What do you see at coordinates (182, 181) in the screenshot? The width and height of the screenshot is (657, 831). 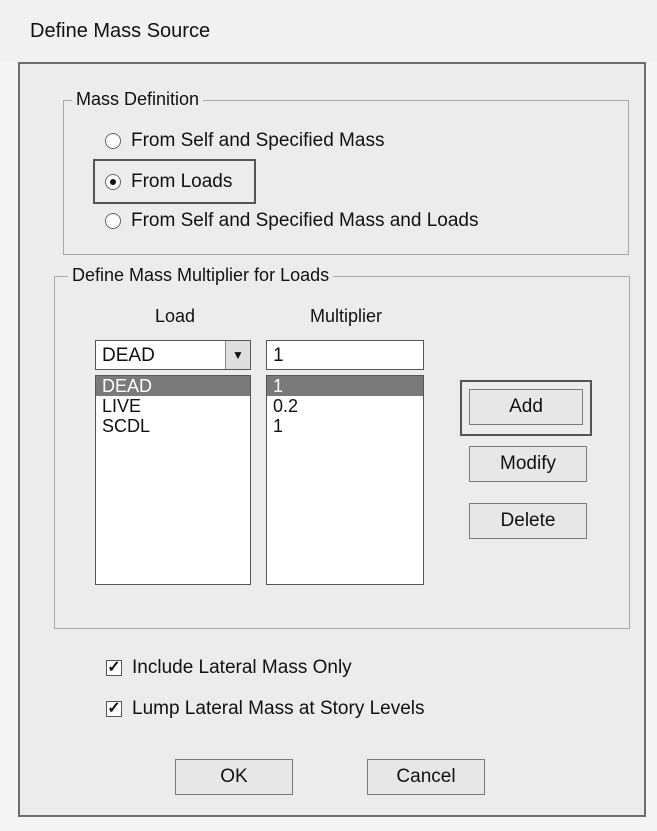 I see `radio-from-loads-label: From Loads` at bounding box center [182, 181].